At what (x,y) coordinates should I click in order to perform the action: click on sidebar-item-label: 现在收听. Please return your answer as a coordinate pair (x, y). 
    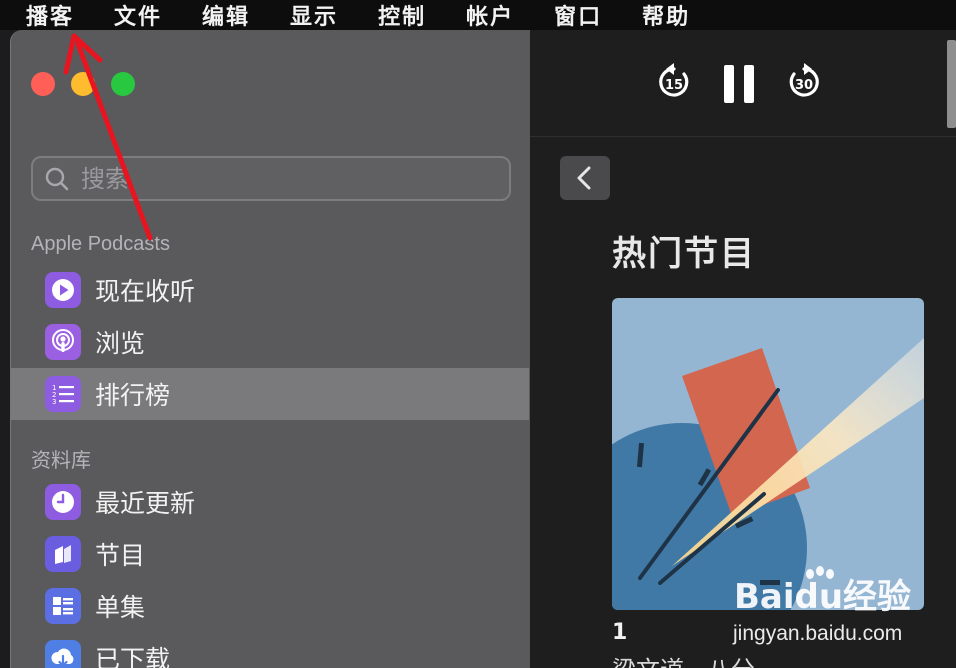
    Looking at the image, I should click on (145, 291).